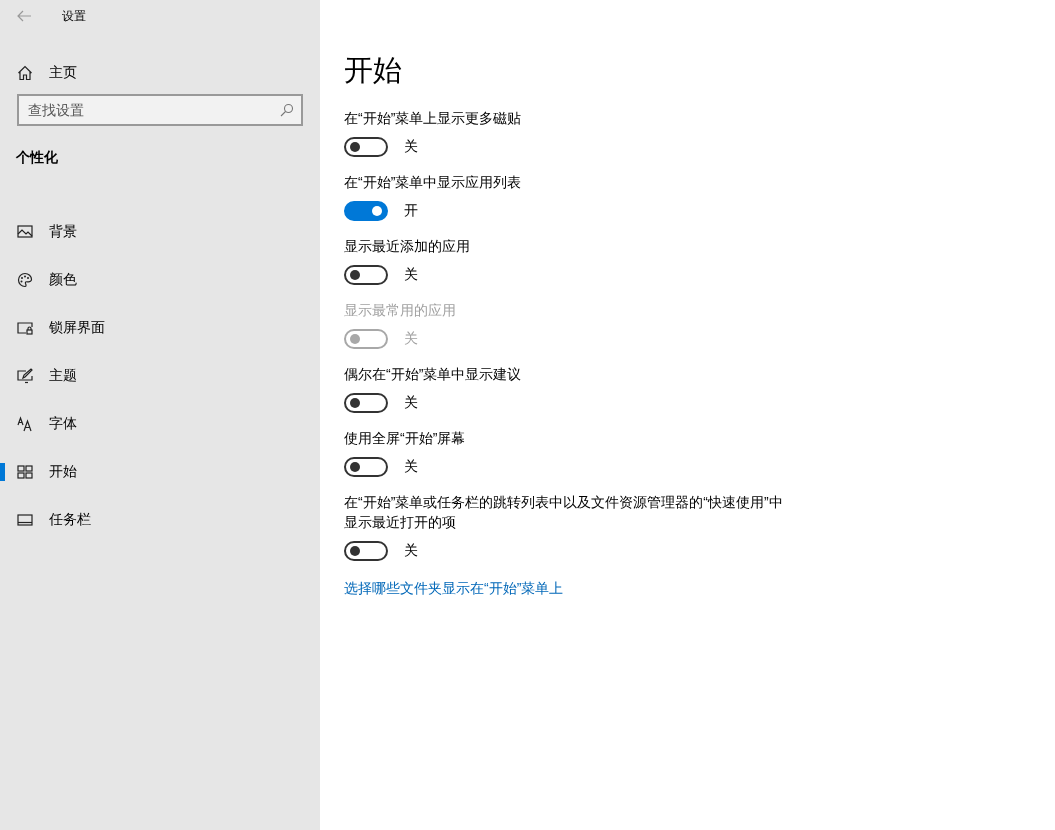 This screenshot has width=1055, height=830. Describe the element at coordinates (433, 182) in the screenshot. I see `setting-label: 在“开始”菜单中显示应用列表` at that location.